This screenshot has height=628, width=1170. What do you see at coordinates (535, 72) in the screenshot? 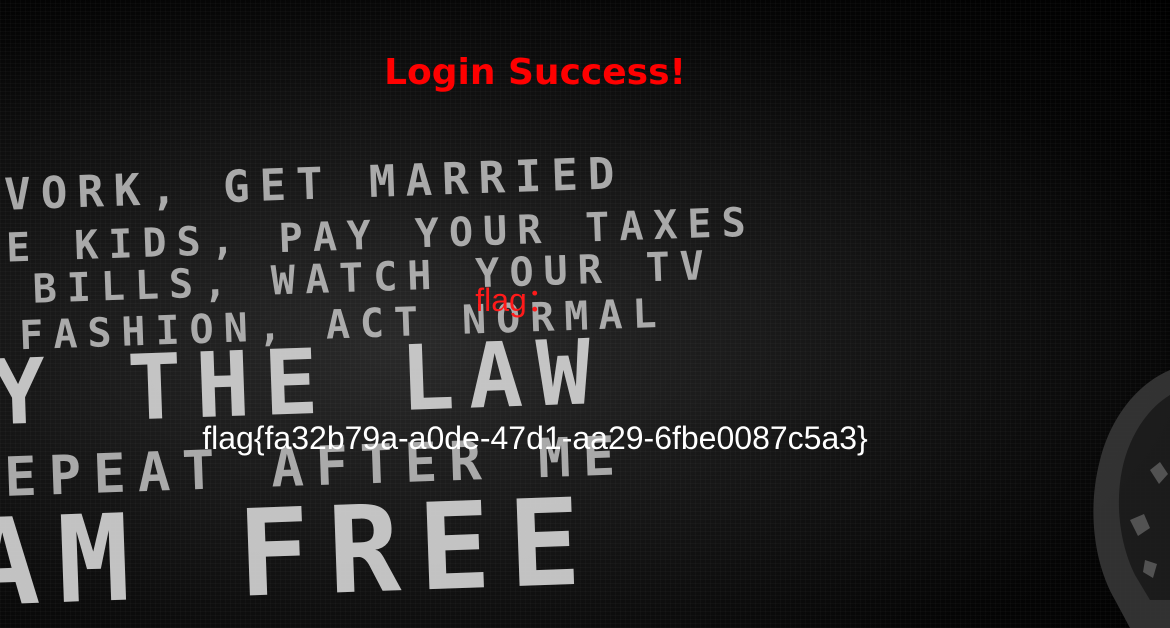
I see `login-success-heading: Login Success!` at bounding box center [535, 72].